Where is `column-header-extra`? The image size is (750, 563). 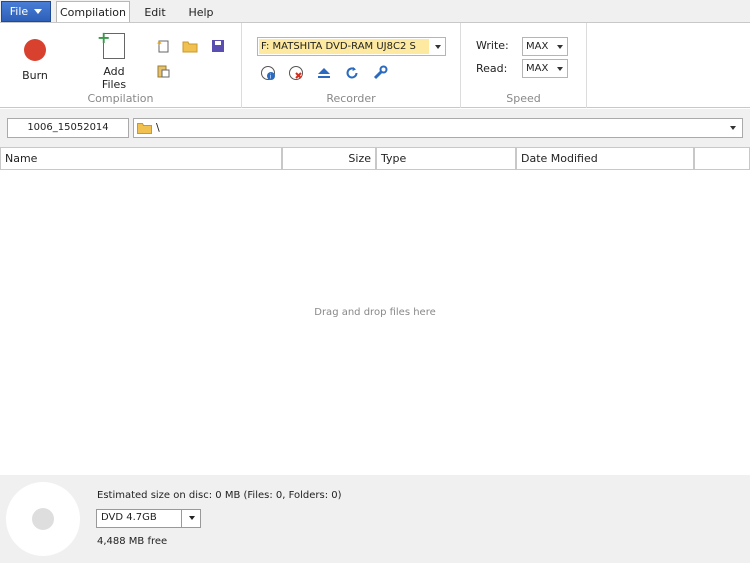 column-header-extra is located at coordinates (722, 158).